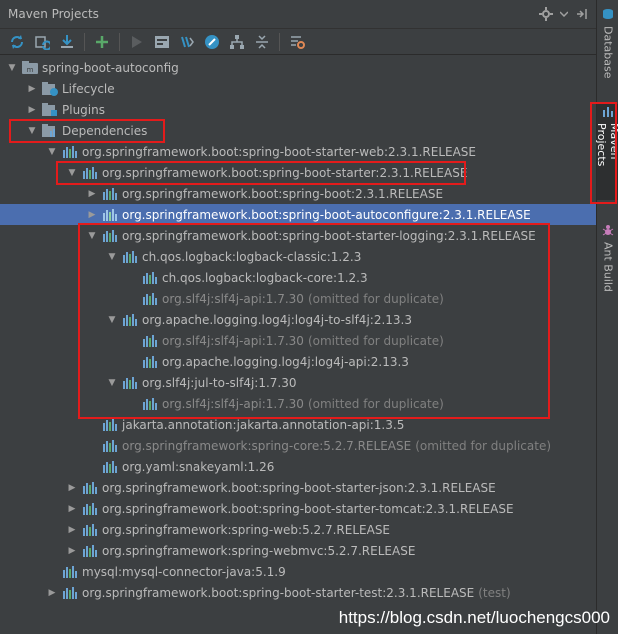 The image size is (618, 634). What do you see at coordinates (50, 88) in the screenshot?
I see `lifecycle-folder-icon` at bounding box center [50, 88].